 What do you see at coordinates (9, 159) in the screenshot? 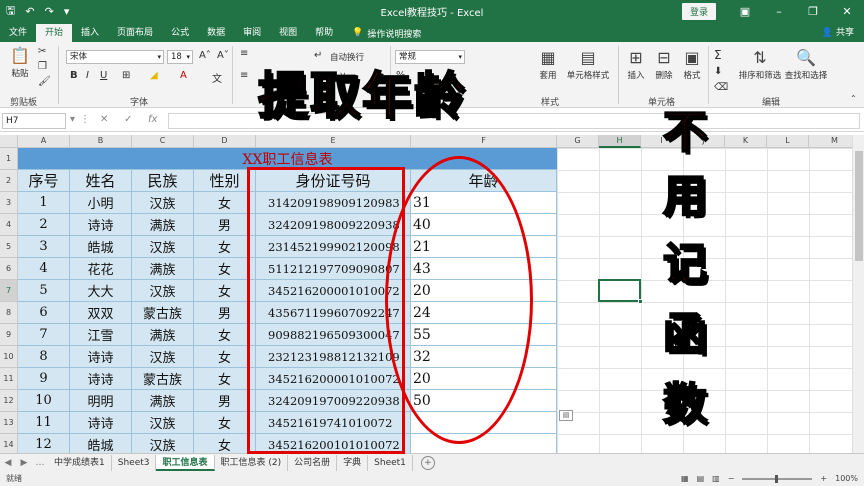
I see `row-header: 1` at bounding box center [9, 159].